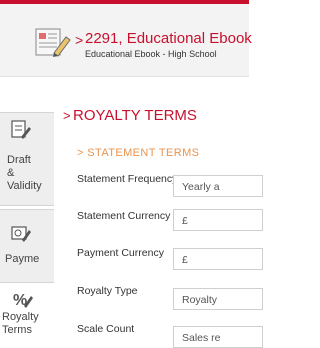 The height and width of the screenshot is (348, 320). What do you see at coordinates (218, 299) in the screenshot?
I see `royalty-type-select: Royalty` at bounding box center [218, 299].